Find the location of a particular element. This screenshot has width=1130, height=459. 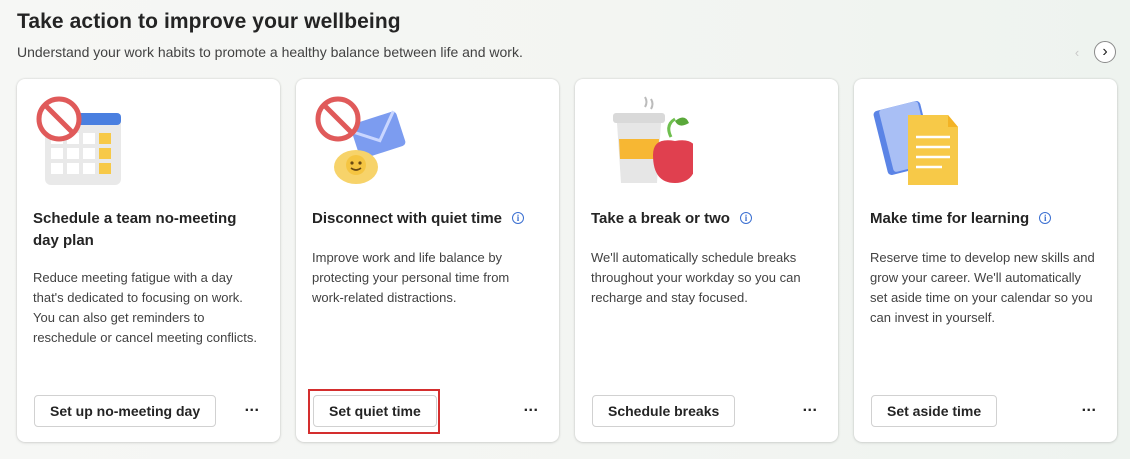

coffee-apple-icon is located at coordinates (653, 139).